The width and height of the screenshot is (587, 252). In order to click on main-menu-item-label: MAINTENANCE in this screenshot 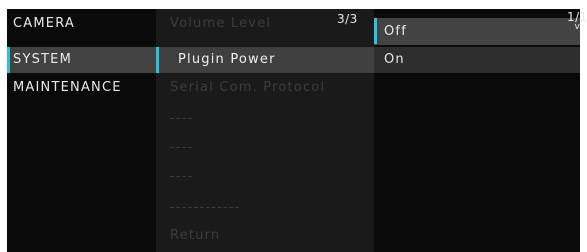, I will do `click(67, 87)`.